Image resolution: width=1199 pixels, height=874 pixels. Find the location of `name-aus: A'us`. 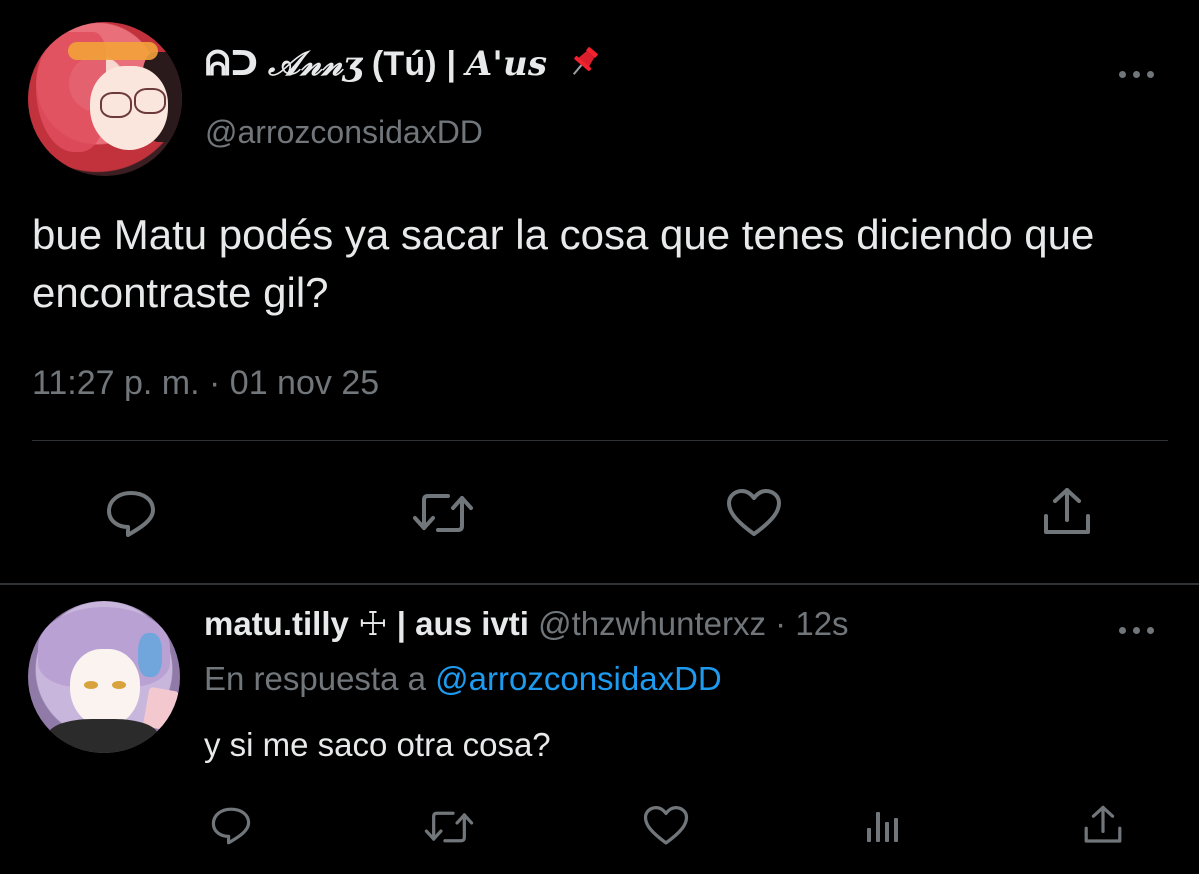

name-aus: A'us is located at coordinates (506, 64).